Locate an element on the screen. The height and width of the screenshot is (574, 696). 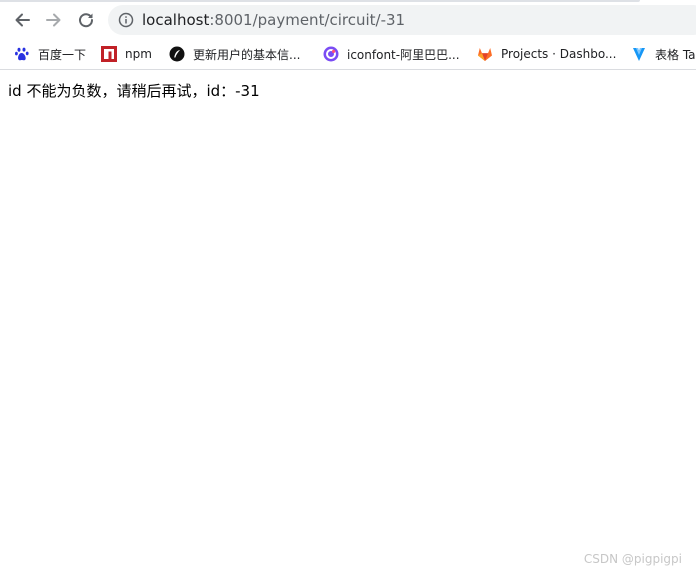
iconfont-icon is located at coordinates (331, 54).